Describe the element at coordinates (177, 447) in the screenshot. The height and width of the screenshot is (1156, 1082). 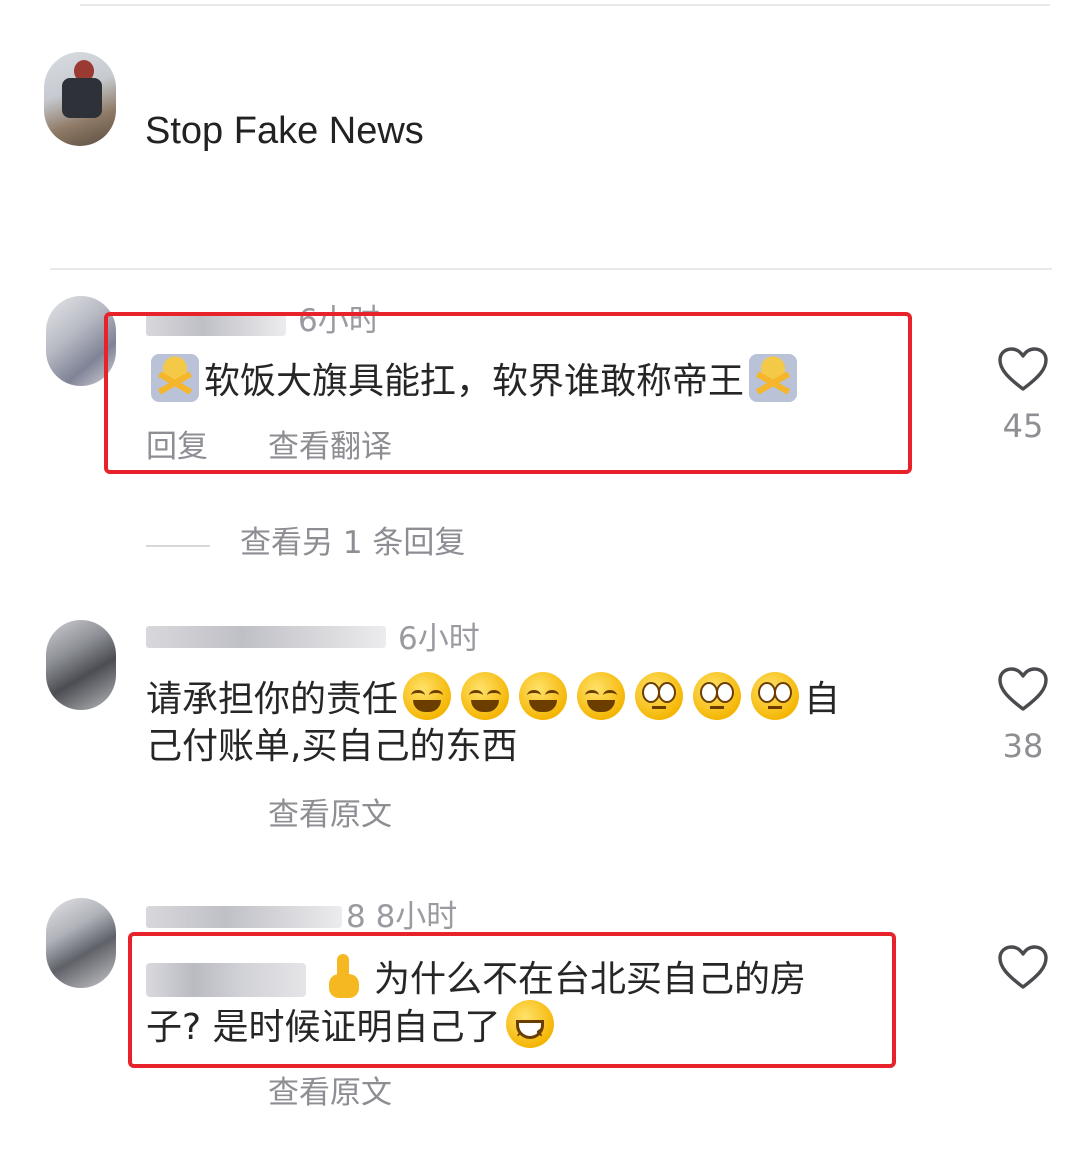
I see `comment-1-reply-button: 回复` at that location.